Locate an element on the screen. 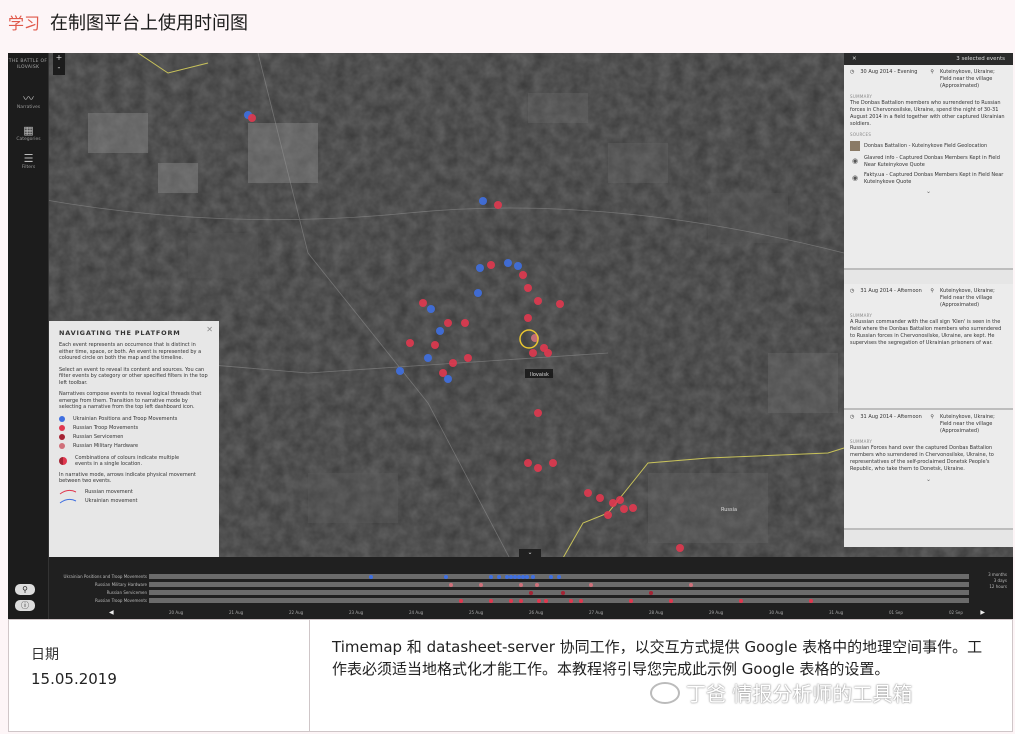 The height and width of the screenshot is (734, 1015). zoom-out-button: - is located at coordinates (59, 68).